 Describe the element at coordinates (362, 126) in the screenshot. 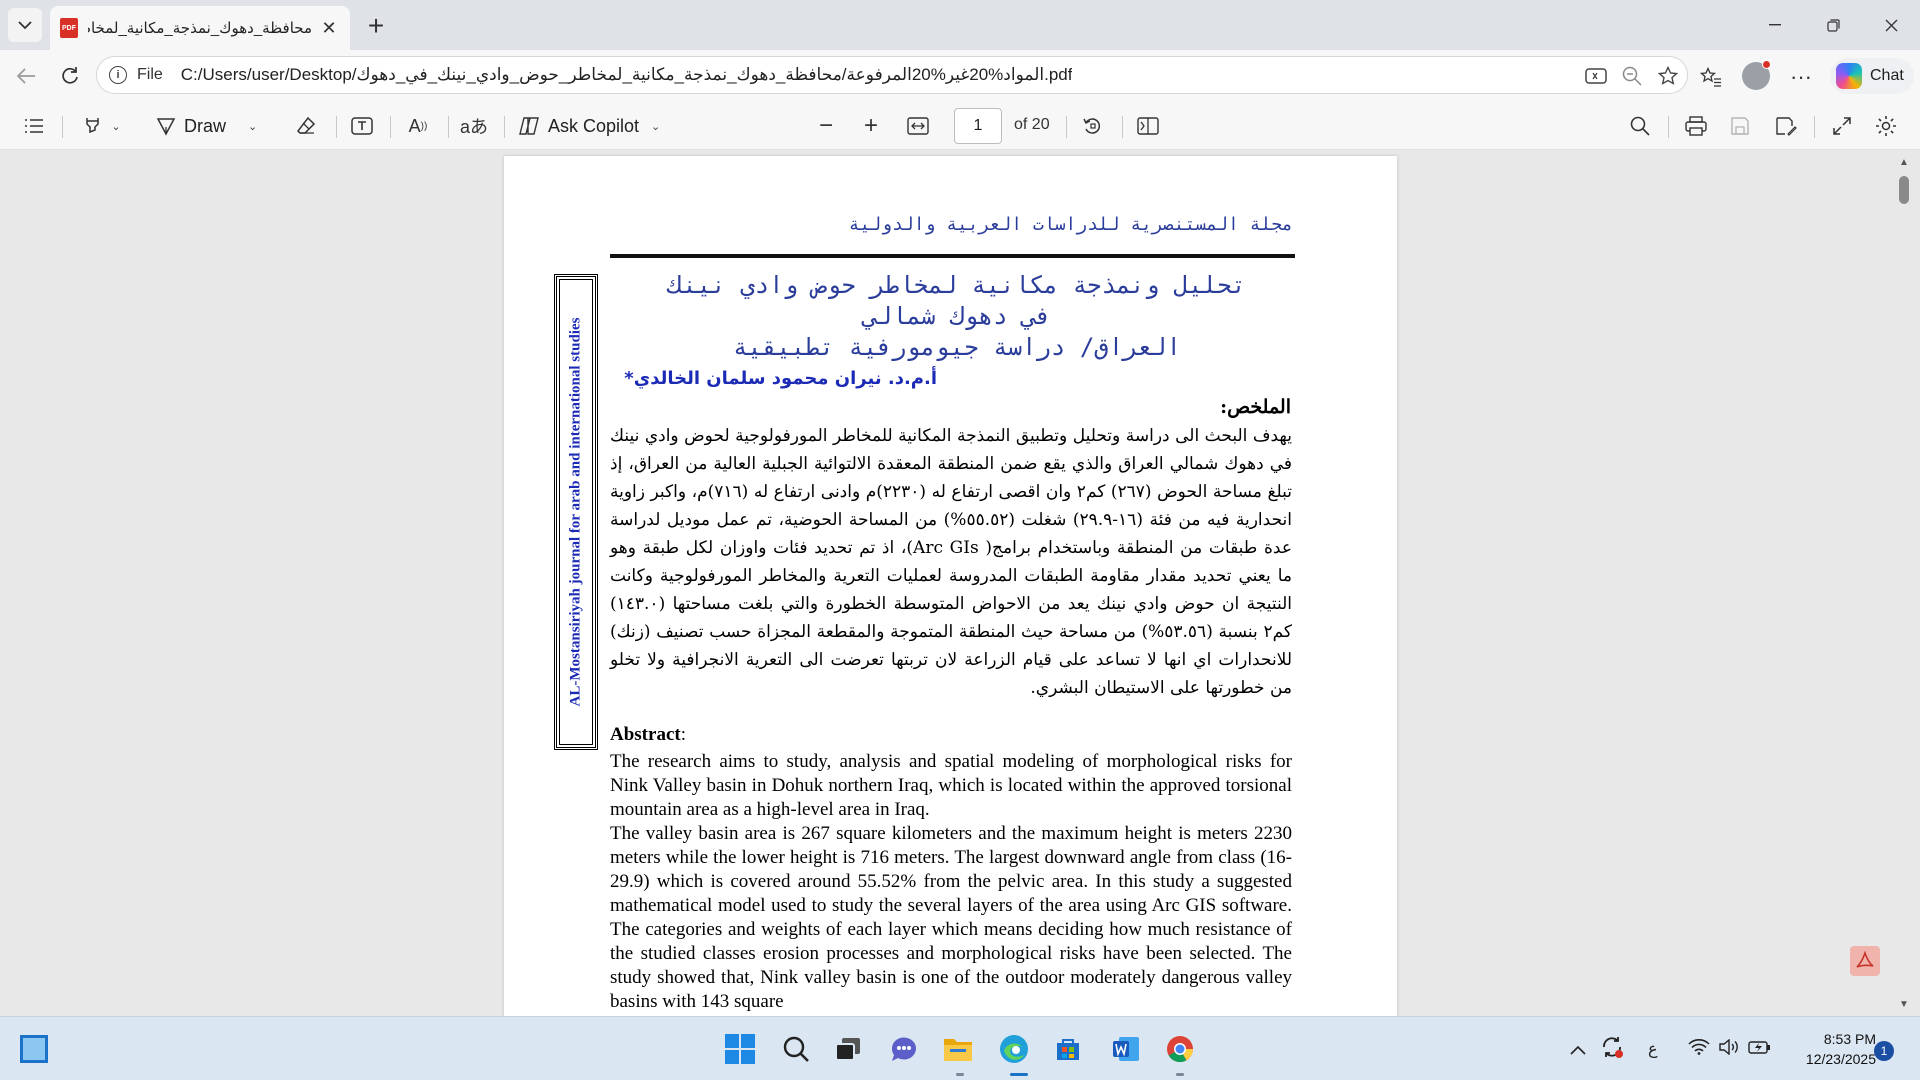

I see `add-text-icon` at that location.